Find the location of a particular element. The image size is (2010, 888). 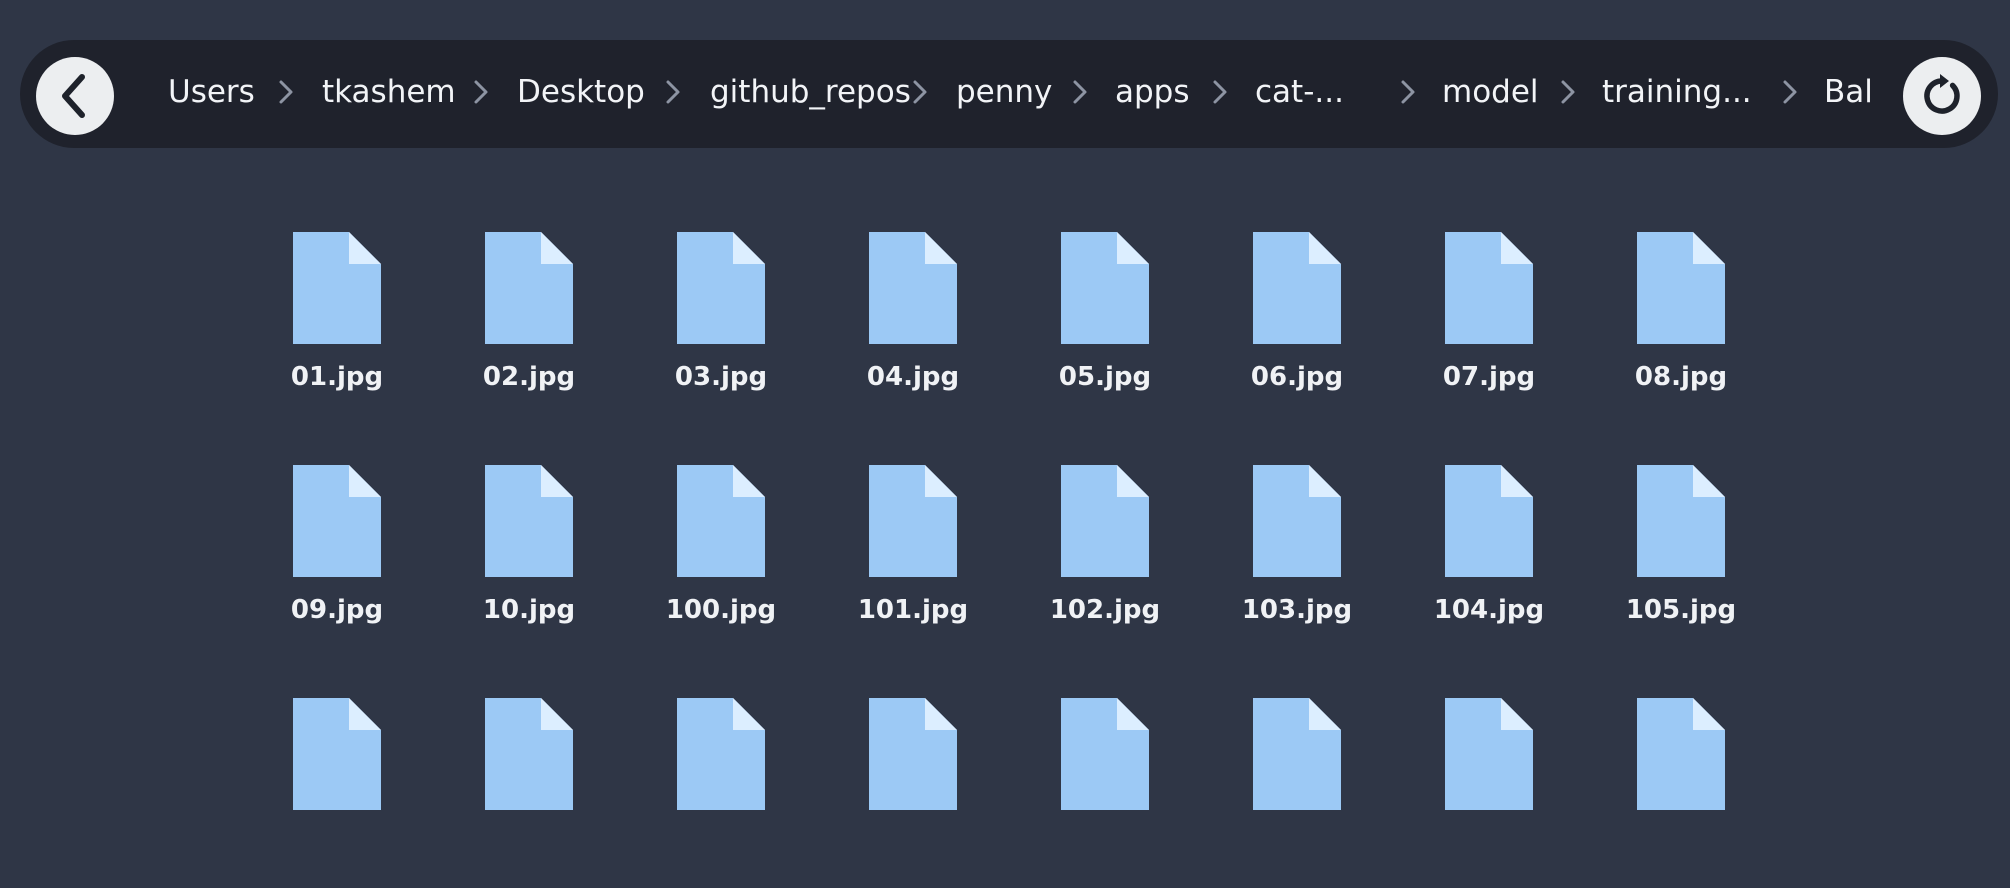

file-item: 06.jpg is located at coordinates (1297, 327).